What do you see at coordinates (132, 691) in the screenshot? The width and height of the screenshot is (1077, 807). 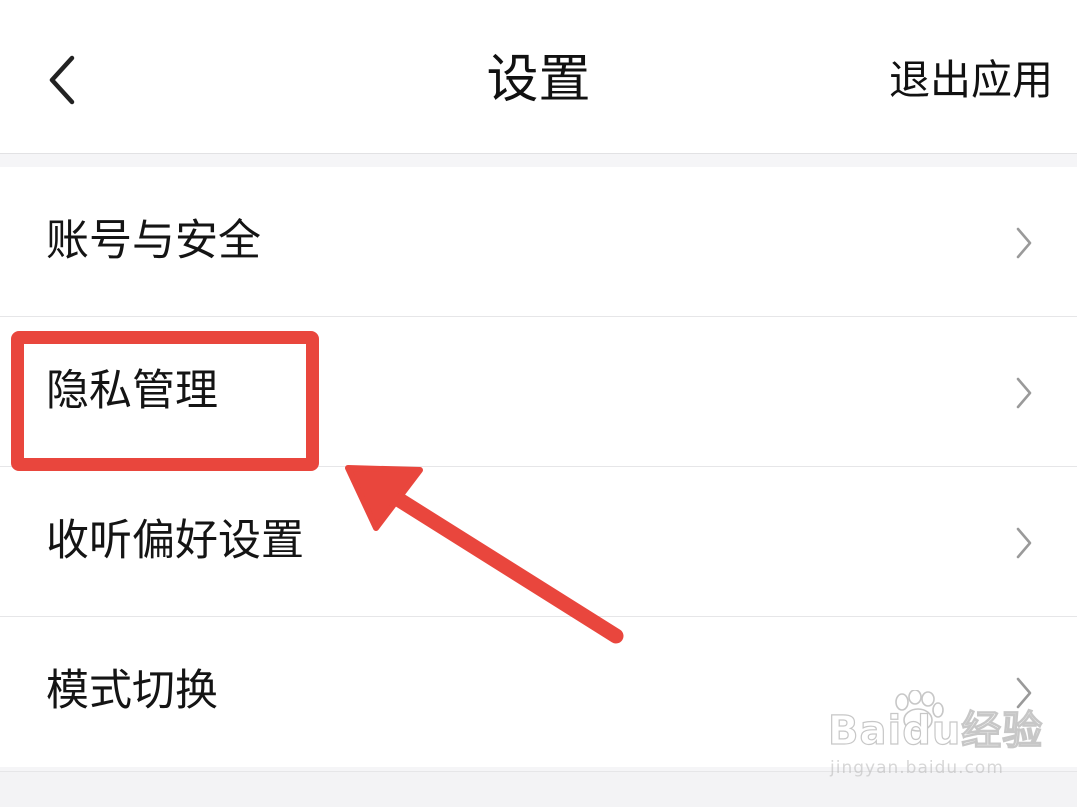 I see `settings-item-label: 模式切换` at bounding box center [132, 691].